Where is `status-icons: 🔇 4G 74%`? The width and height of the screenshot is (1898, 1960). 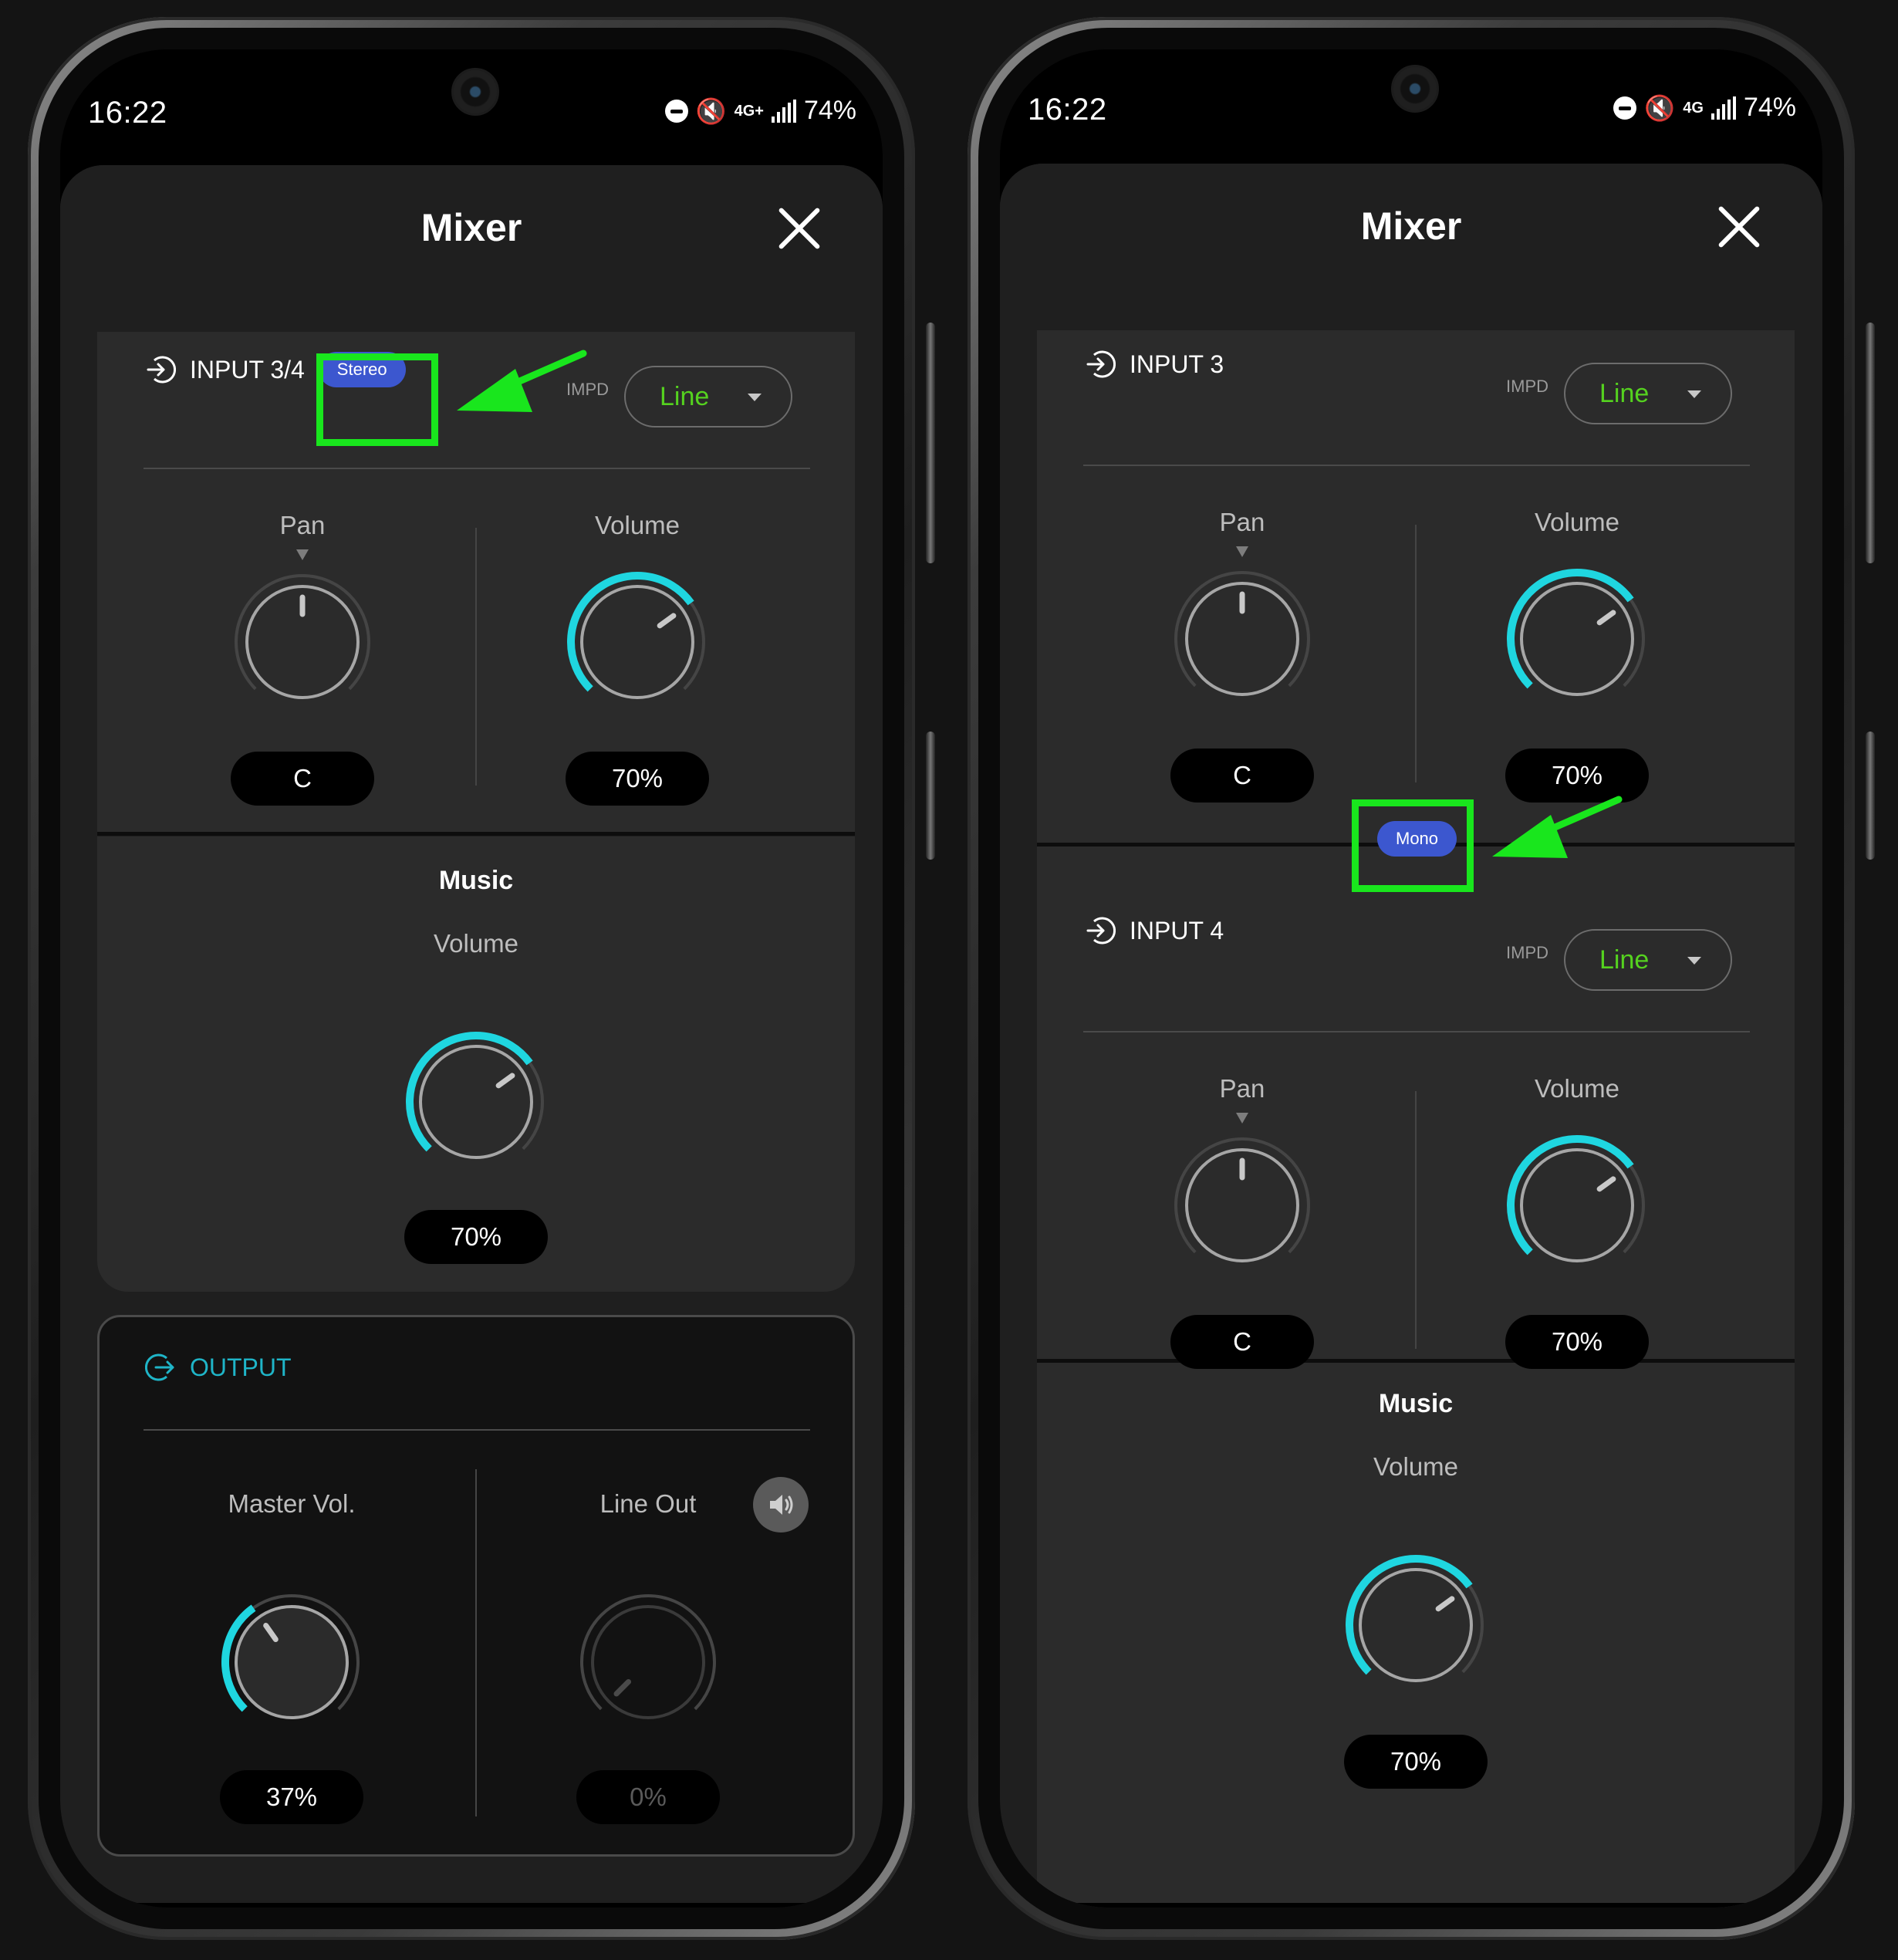 status-icons: 🔇 4G 74% is located at coordinates (1704, 108).